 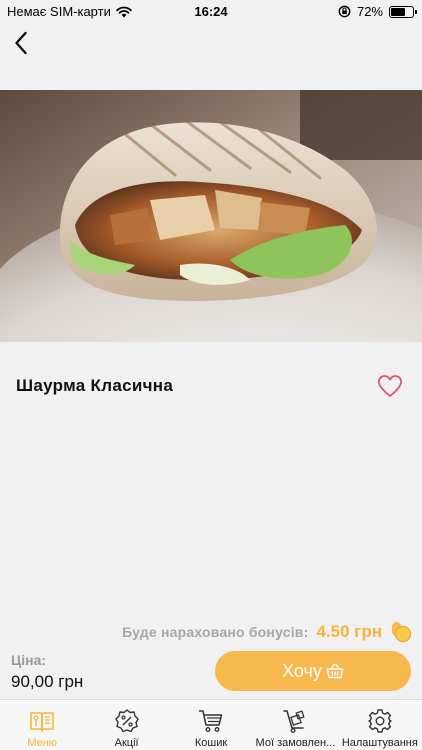 I want to click on cart-icon, so click(x=210, y=721).